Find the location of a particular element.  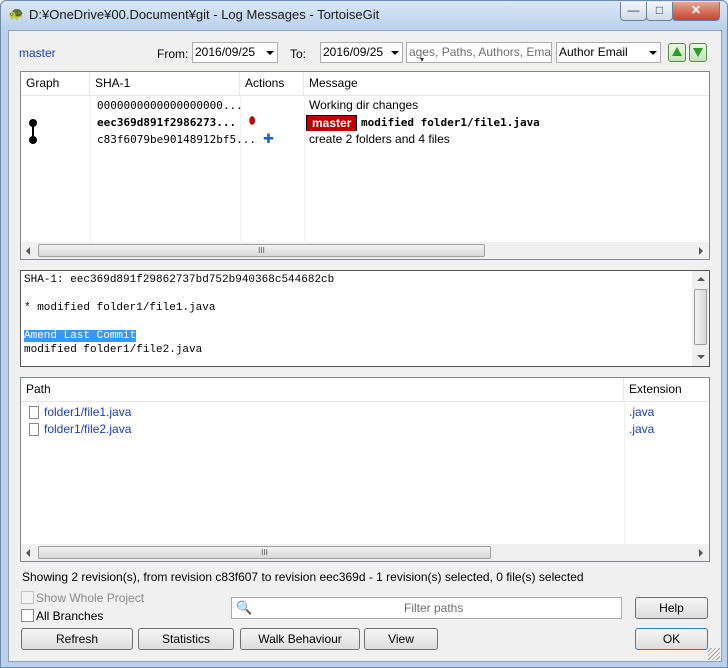

column-header-actions: Actions is located at coordinates (272, 83).